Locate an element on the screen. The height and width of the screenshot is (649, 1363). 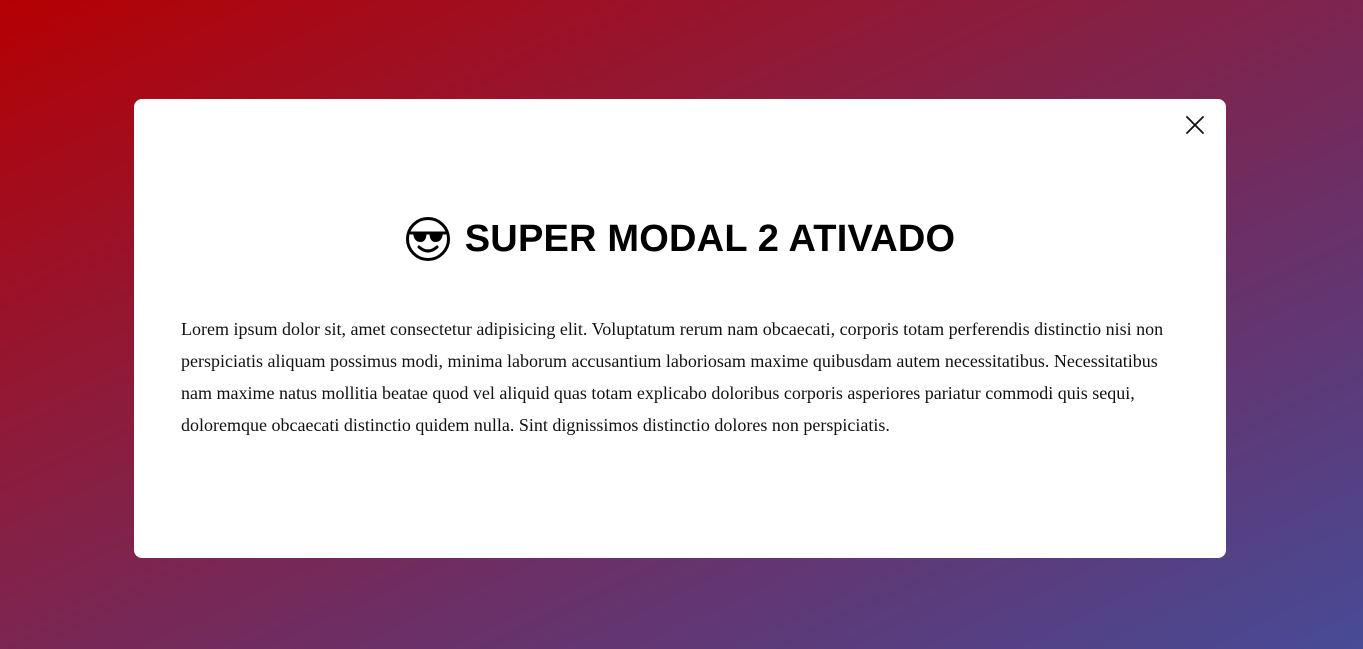
close-icon is located at coordinates (1195, 125).